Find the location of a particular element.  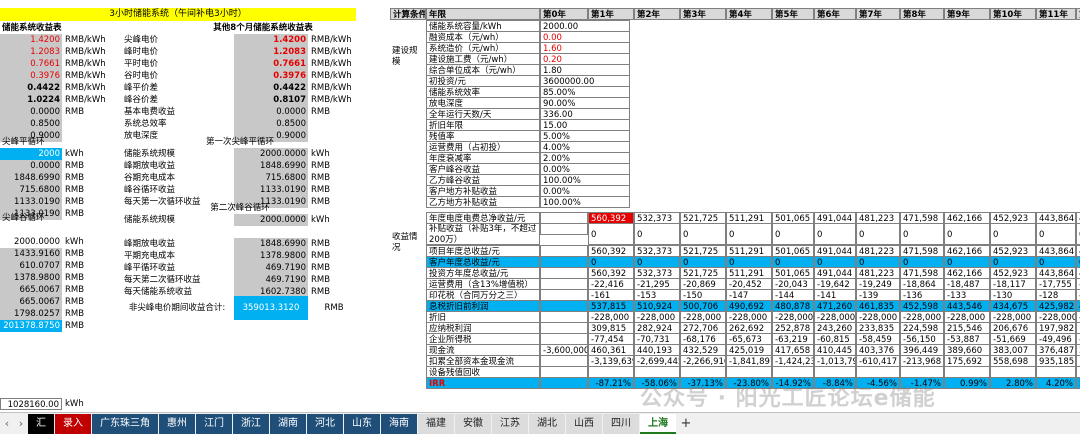

left-value: 0.7661 is located at coordinates (31, 64).